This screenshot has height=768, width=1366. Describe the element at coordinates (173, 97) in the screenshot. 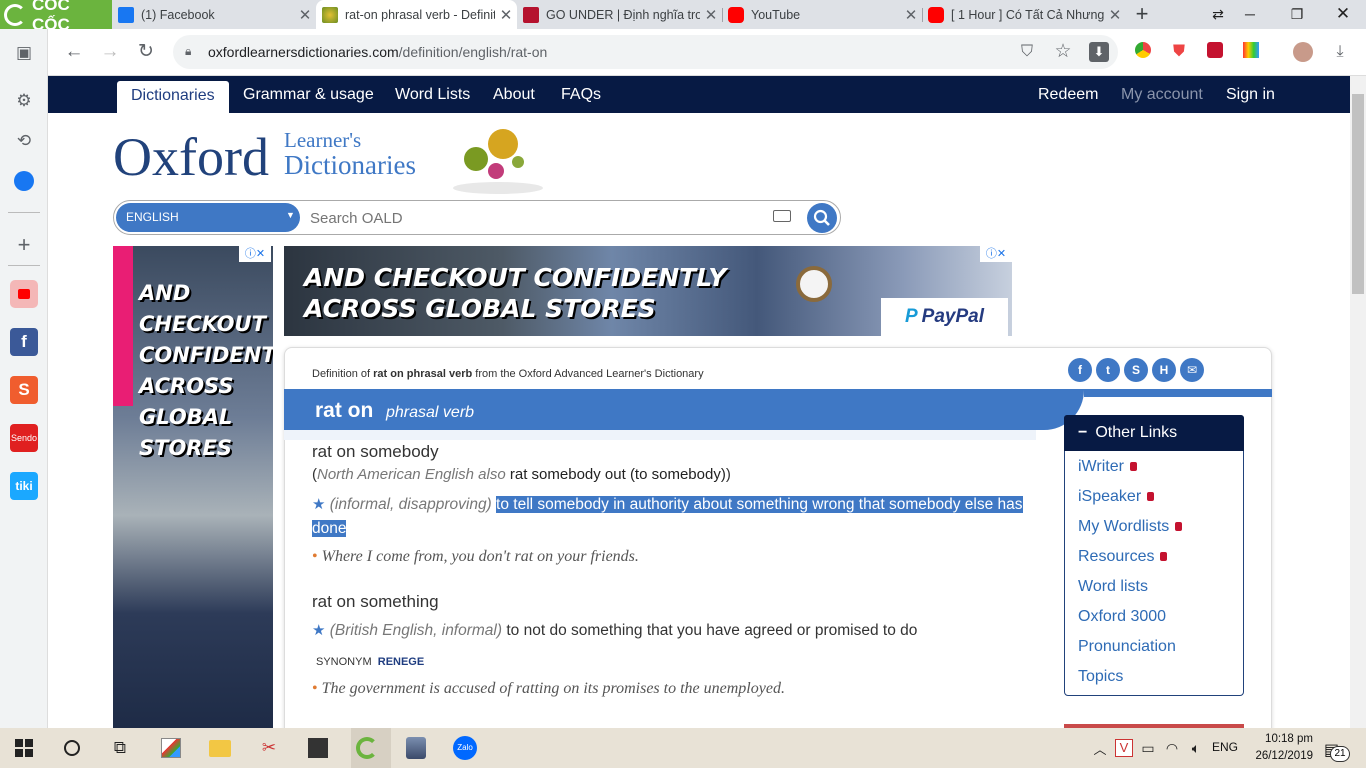

I see `nav-dictionaries: Dictionaries` at that location.